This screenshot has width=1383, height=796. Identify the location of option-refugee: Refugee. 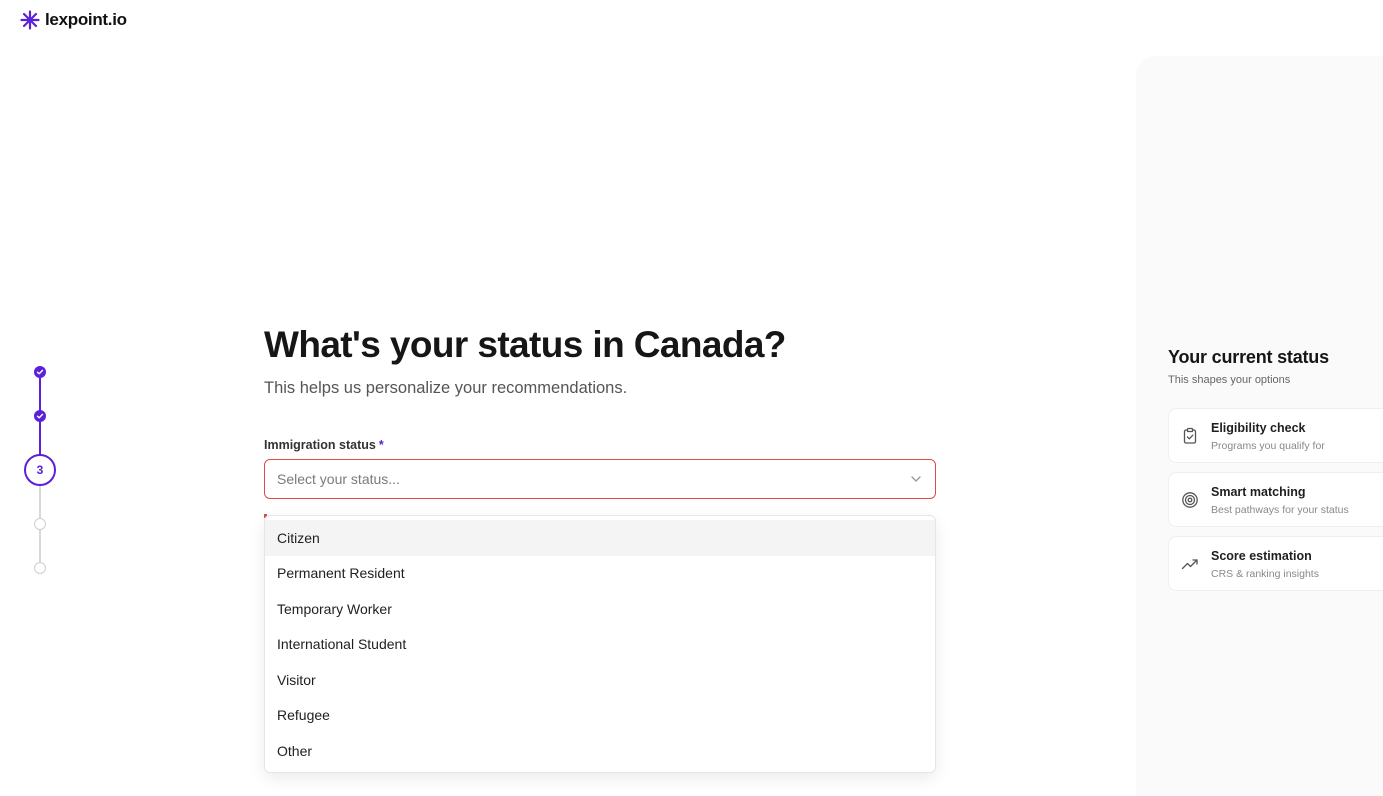
(600, 716).